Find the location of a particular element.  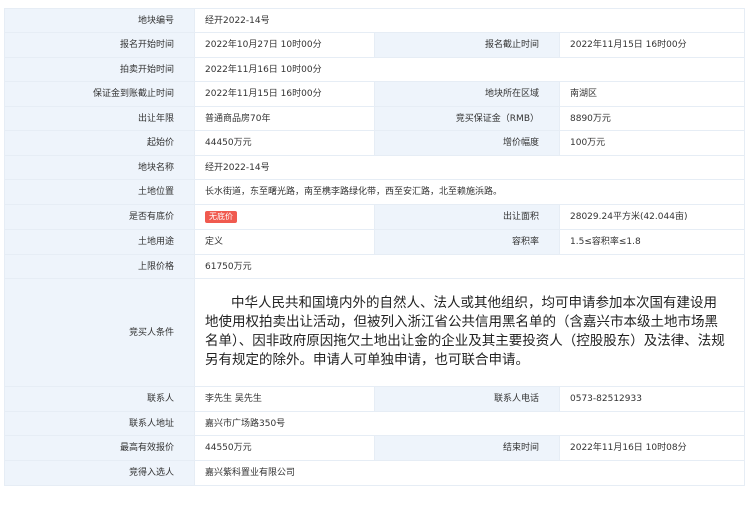

row-auction-start: 拍卖开始时间 2022年11月16日 10时00分 is located at coordinates (374, 69).